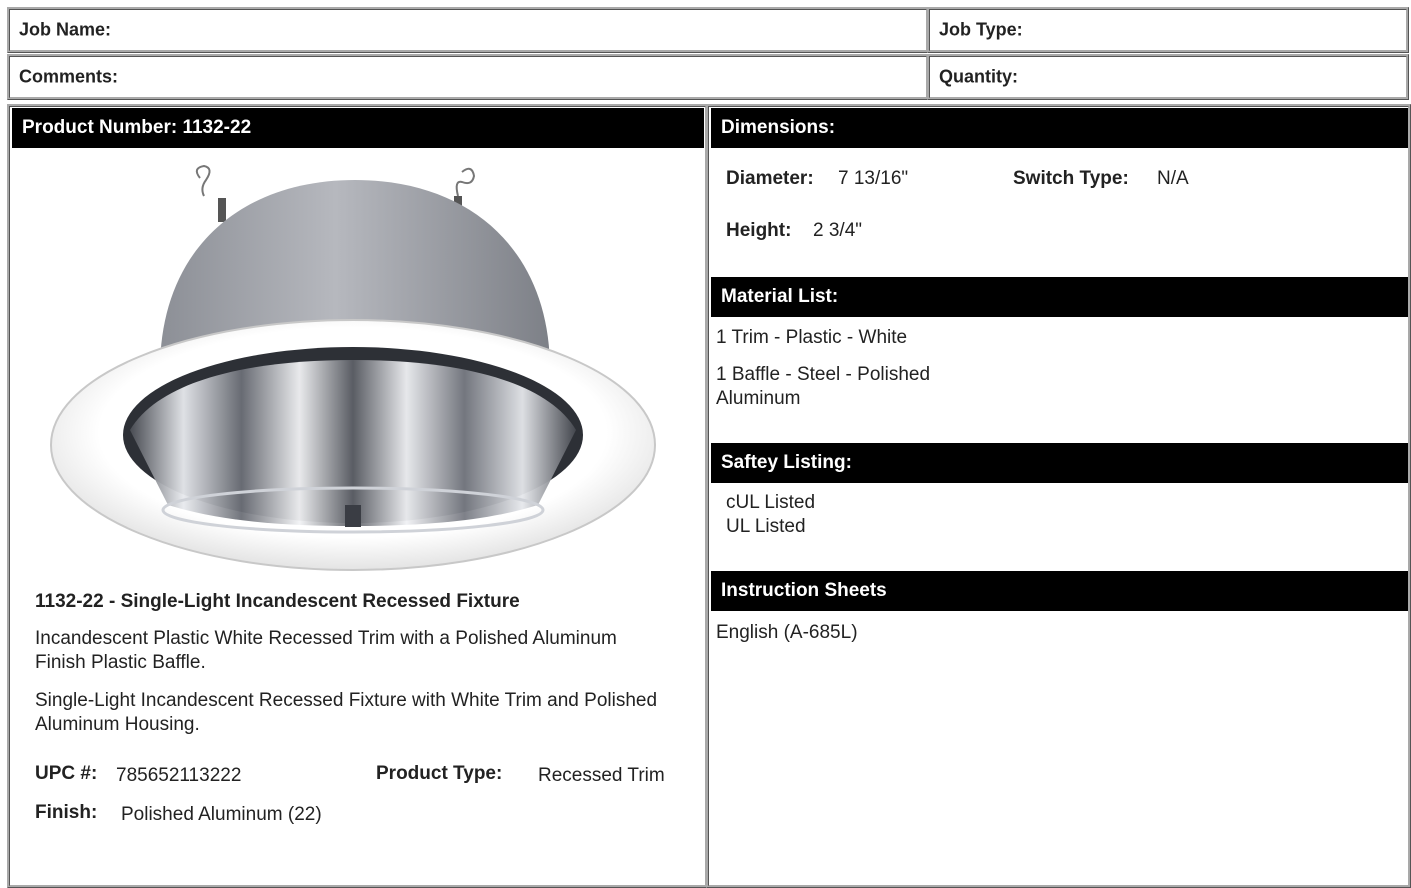 The width and height of the screenshot is (1411, 888). I want to click on upc-label: UPC #:, so click(66, 773).